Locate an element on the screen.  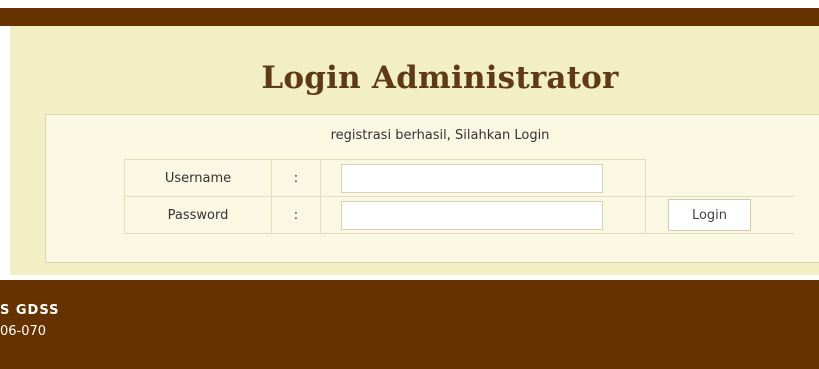
password-row: Password : Login is located at coordinates (459, 215).